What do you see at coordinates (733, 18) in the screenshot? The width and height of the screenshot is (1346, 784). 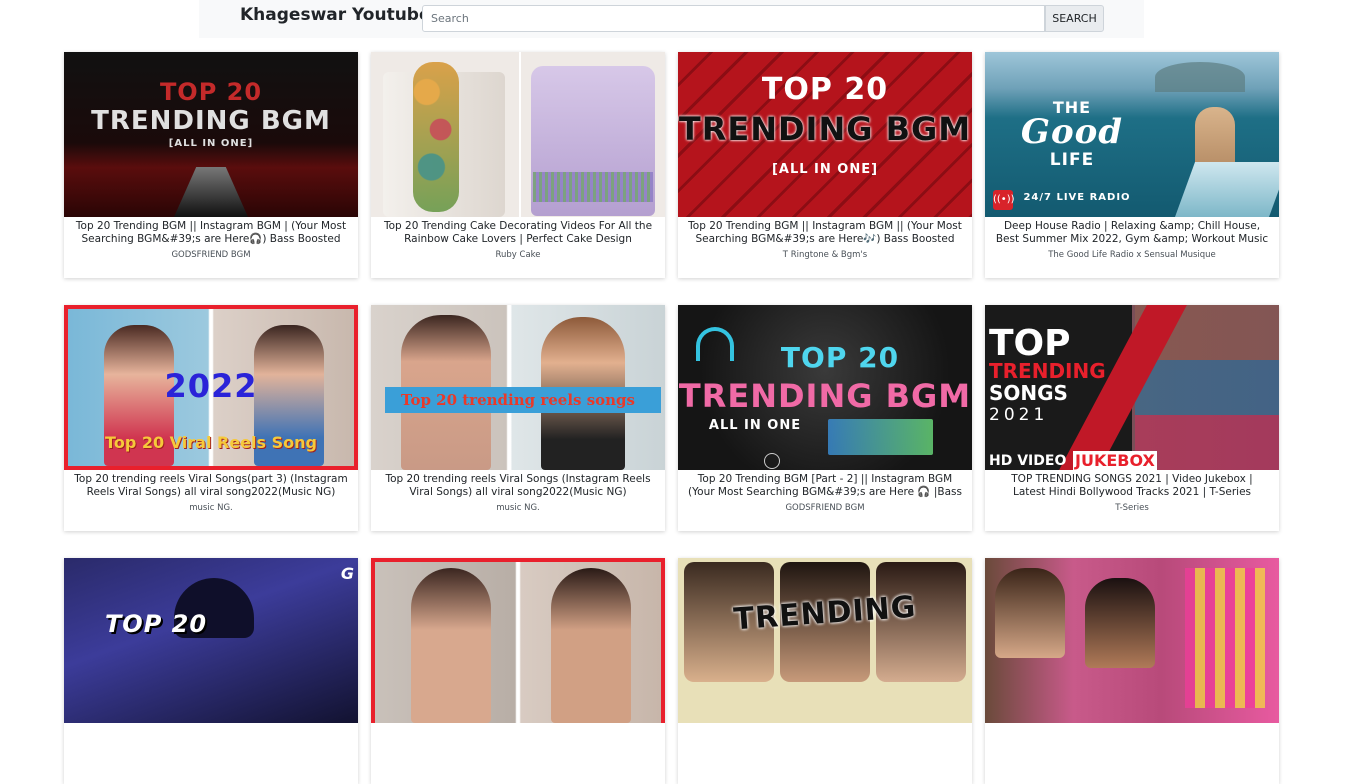 I see `search-input` at bounding box center [733, 18].